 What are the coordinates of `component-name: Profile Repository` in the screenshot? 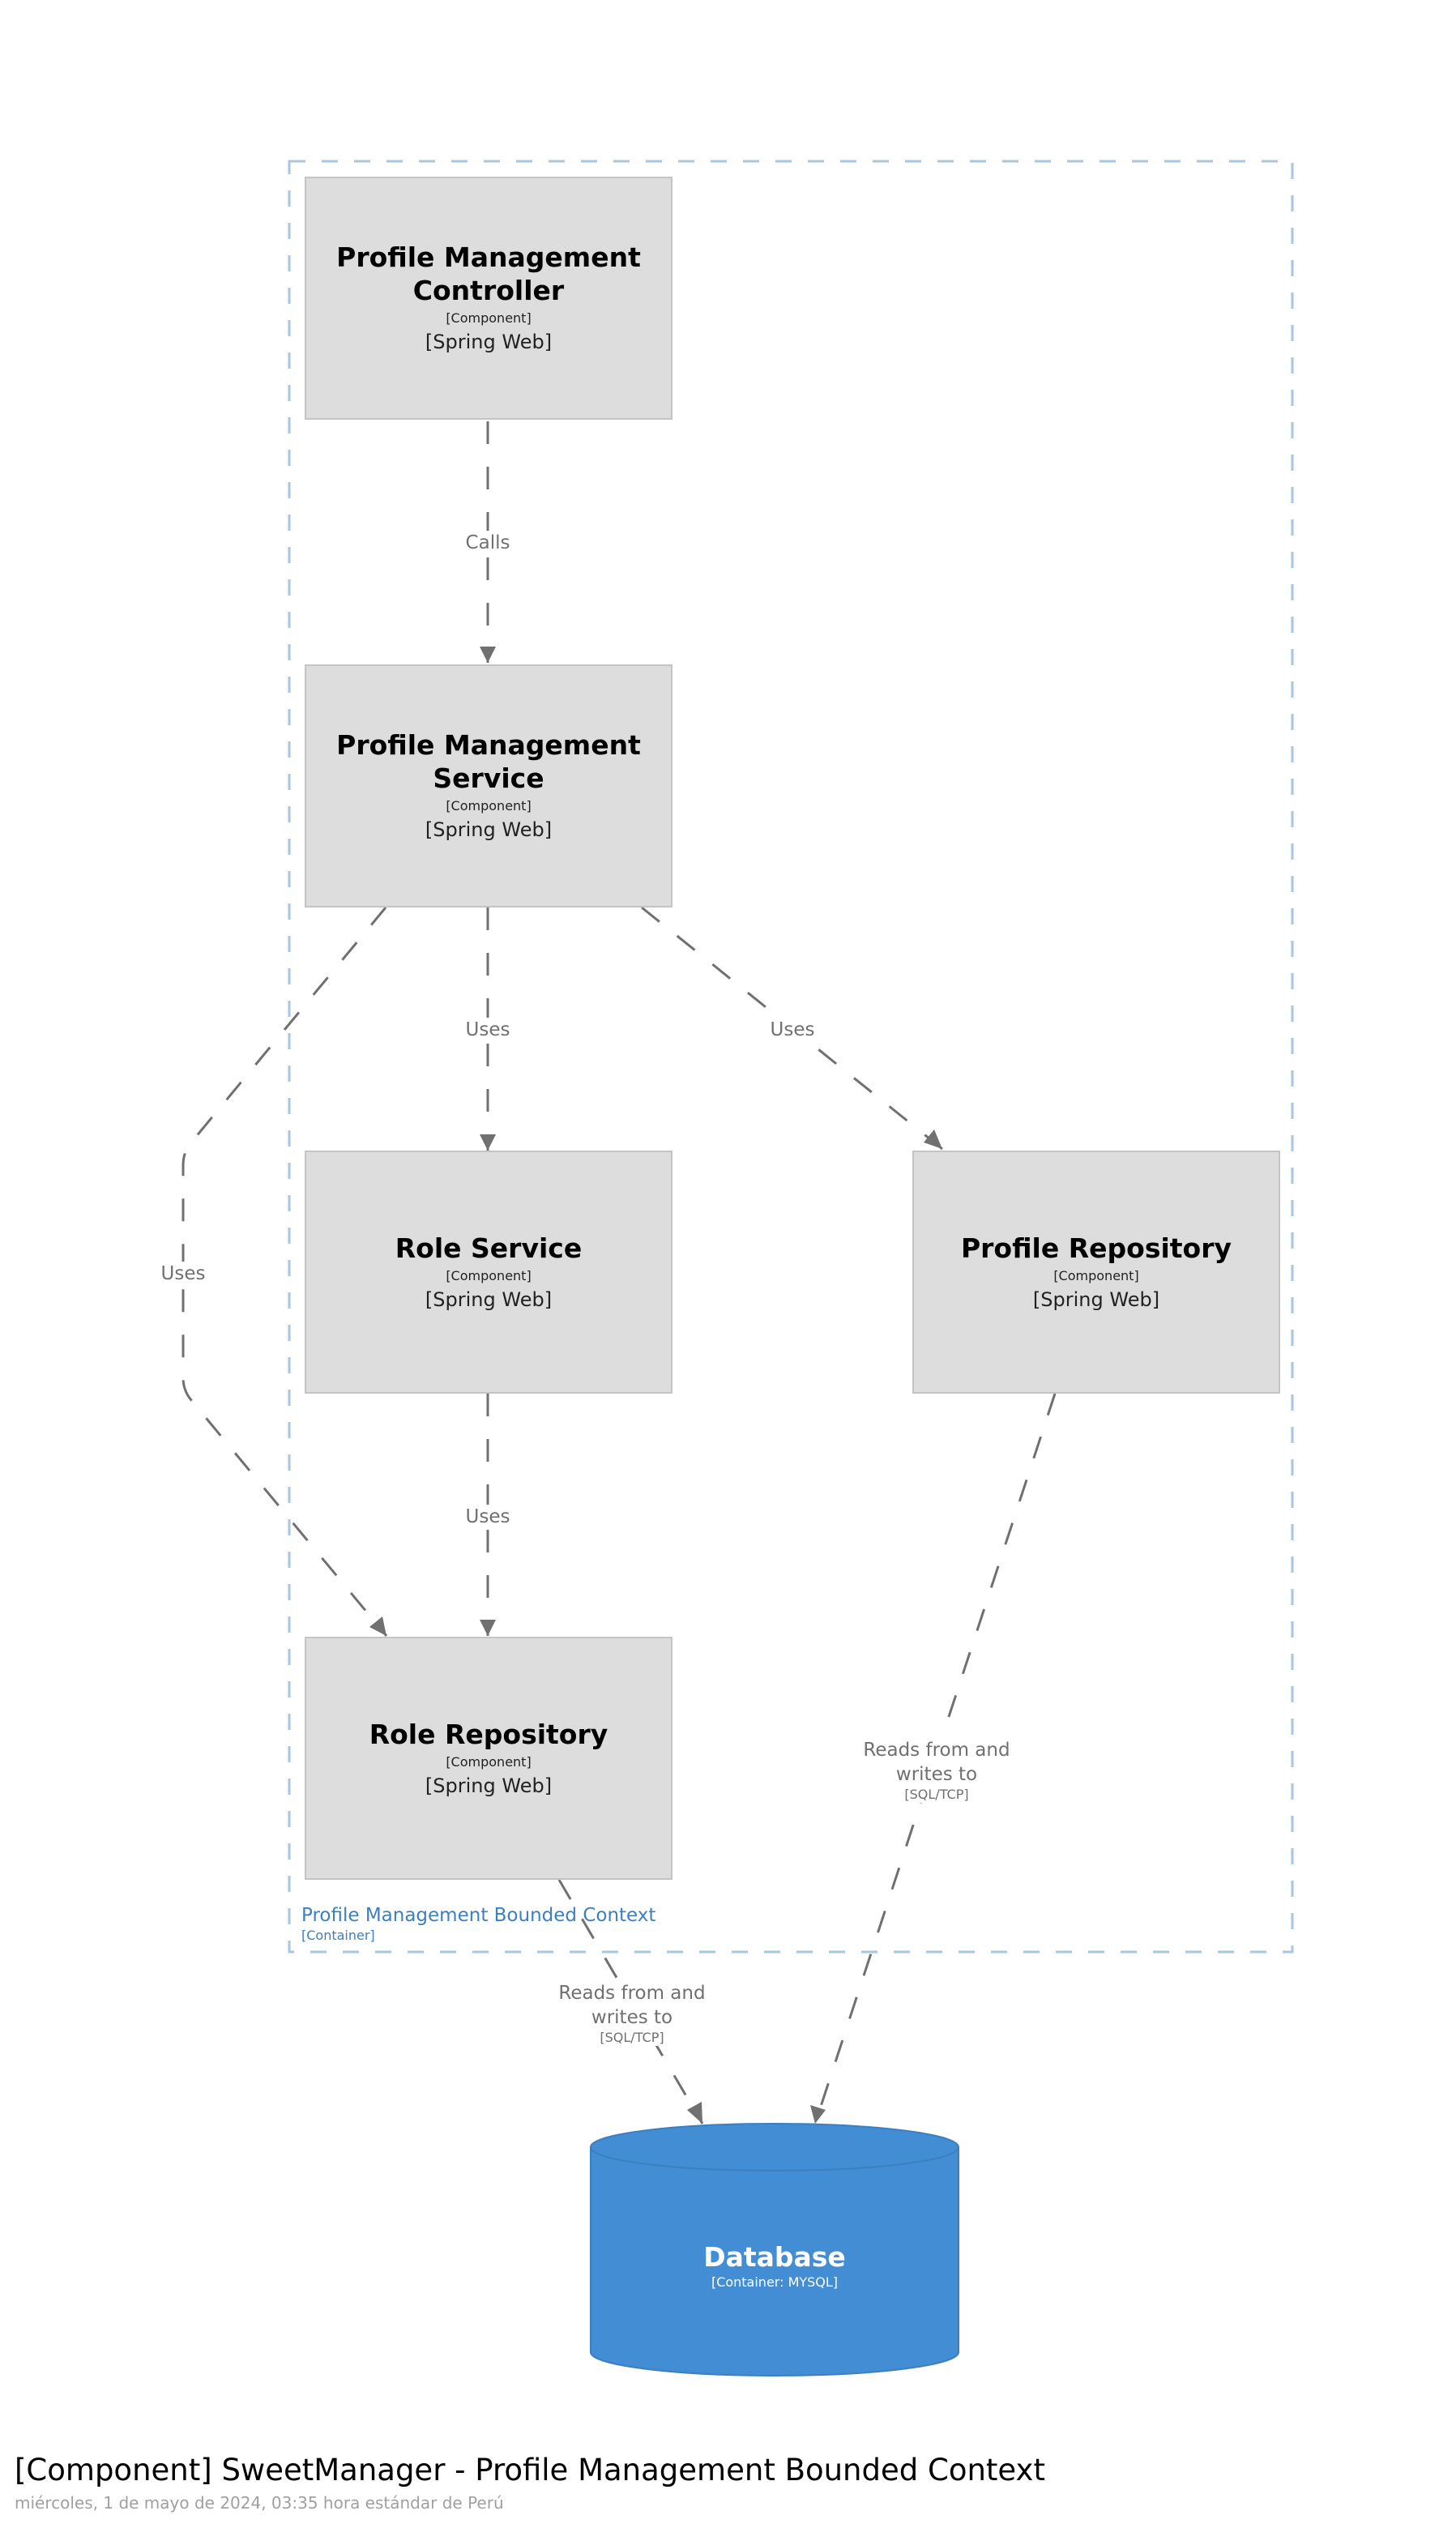 It's located at (1096, 1248).